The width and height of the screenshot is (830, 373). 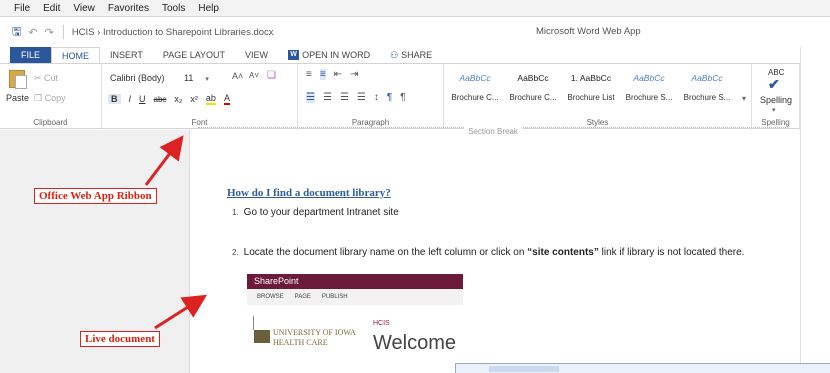 I want to click on document-arrow, so click(x=181, y=312).